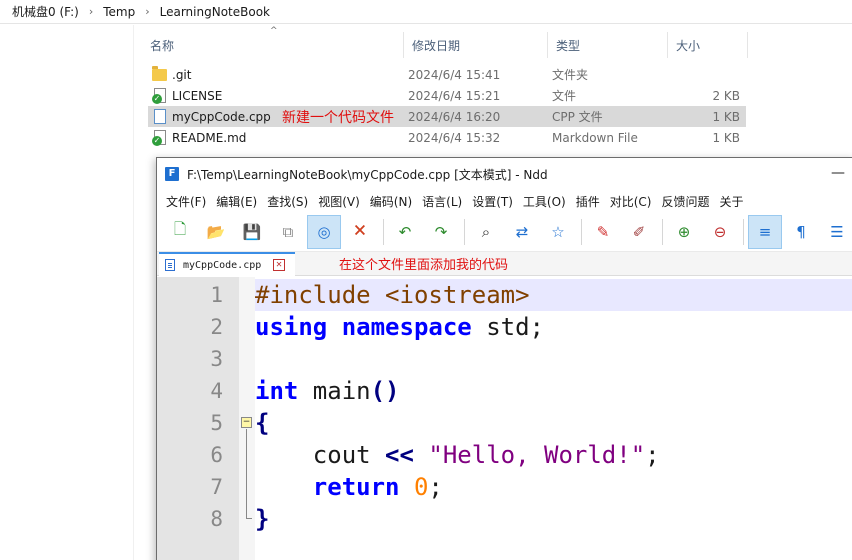  Describe the element at coordinates (273, 42) in the screenshot. I see `column-header-name: 名称 ^` at that location.